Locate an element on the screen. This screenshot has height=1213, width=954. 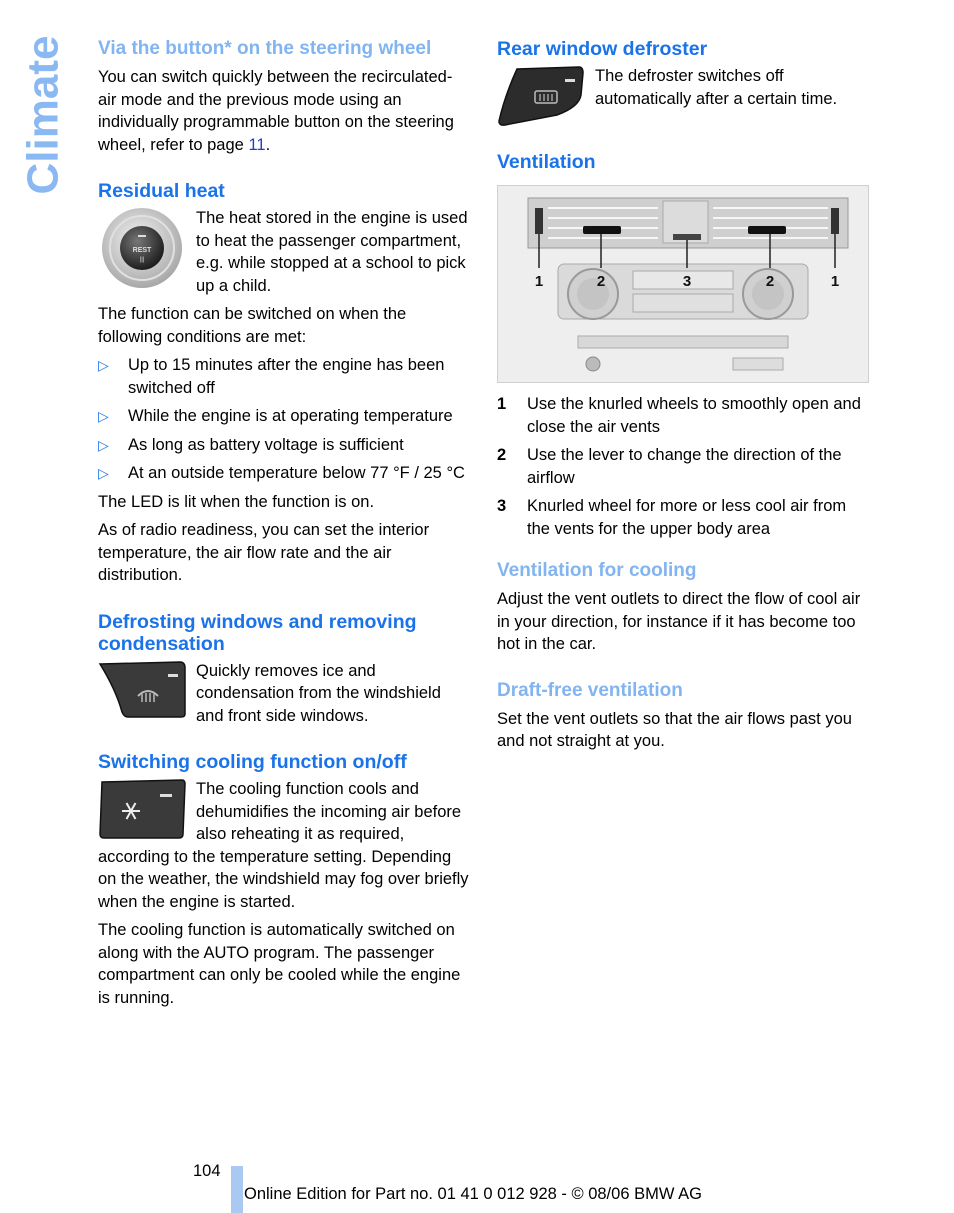
heading-steering-button: Via the button* on the steering wheel is located at coordinates (265, 48).